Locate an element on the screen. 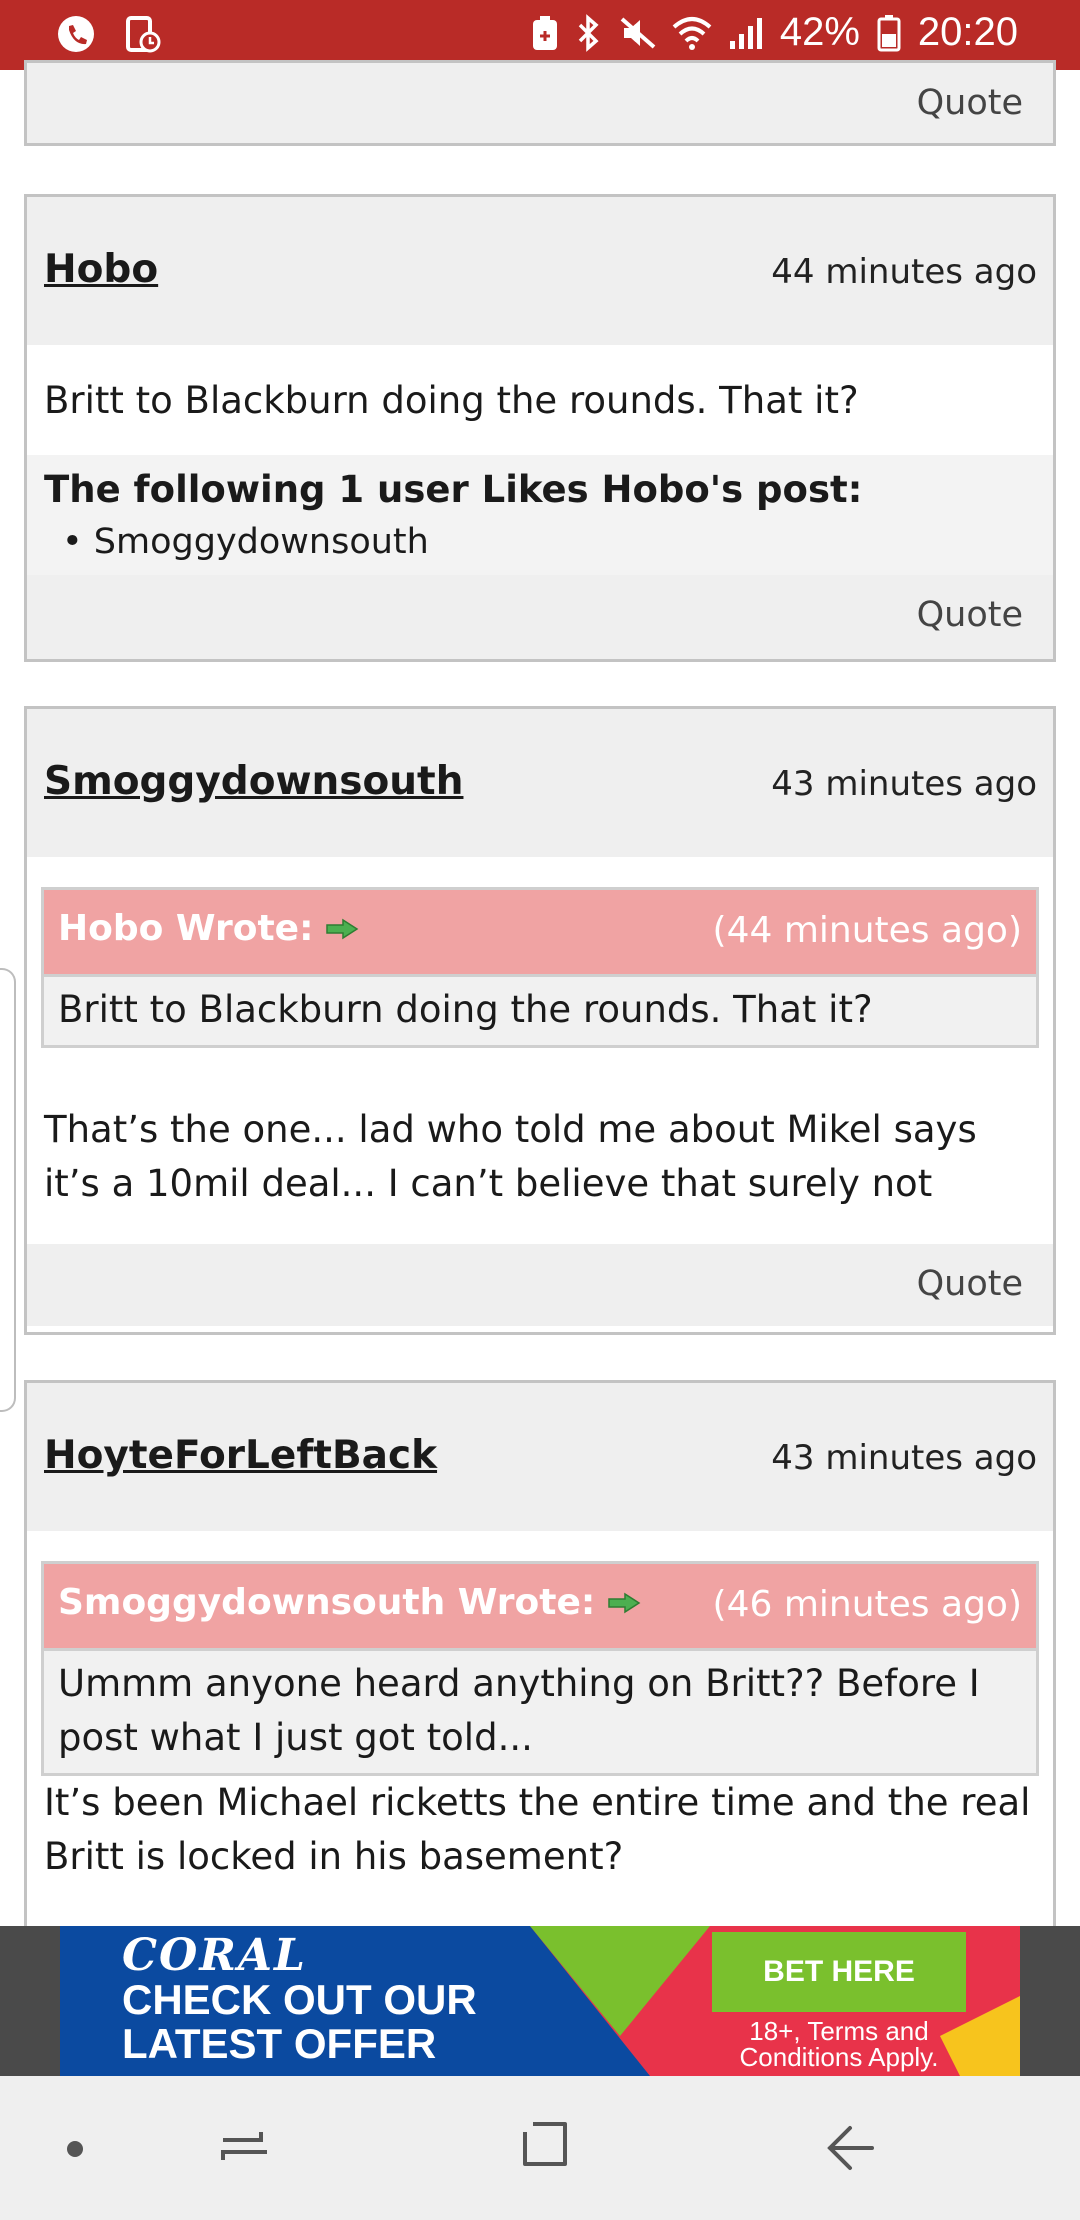 This screenshot has height=2220, width=1080. battery-percent: 42% is located at coordinates (819, 32).